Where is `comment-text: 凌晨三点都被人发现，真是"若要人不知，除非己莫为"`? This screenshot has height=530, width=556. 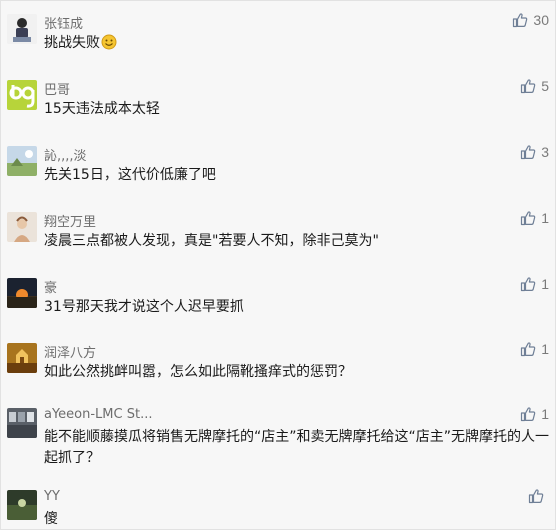 comment-text: 凌晨三点都被人发现，真是"若要人不知，除非己莫为" is located at coordinates (211, 241).